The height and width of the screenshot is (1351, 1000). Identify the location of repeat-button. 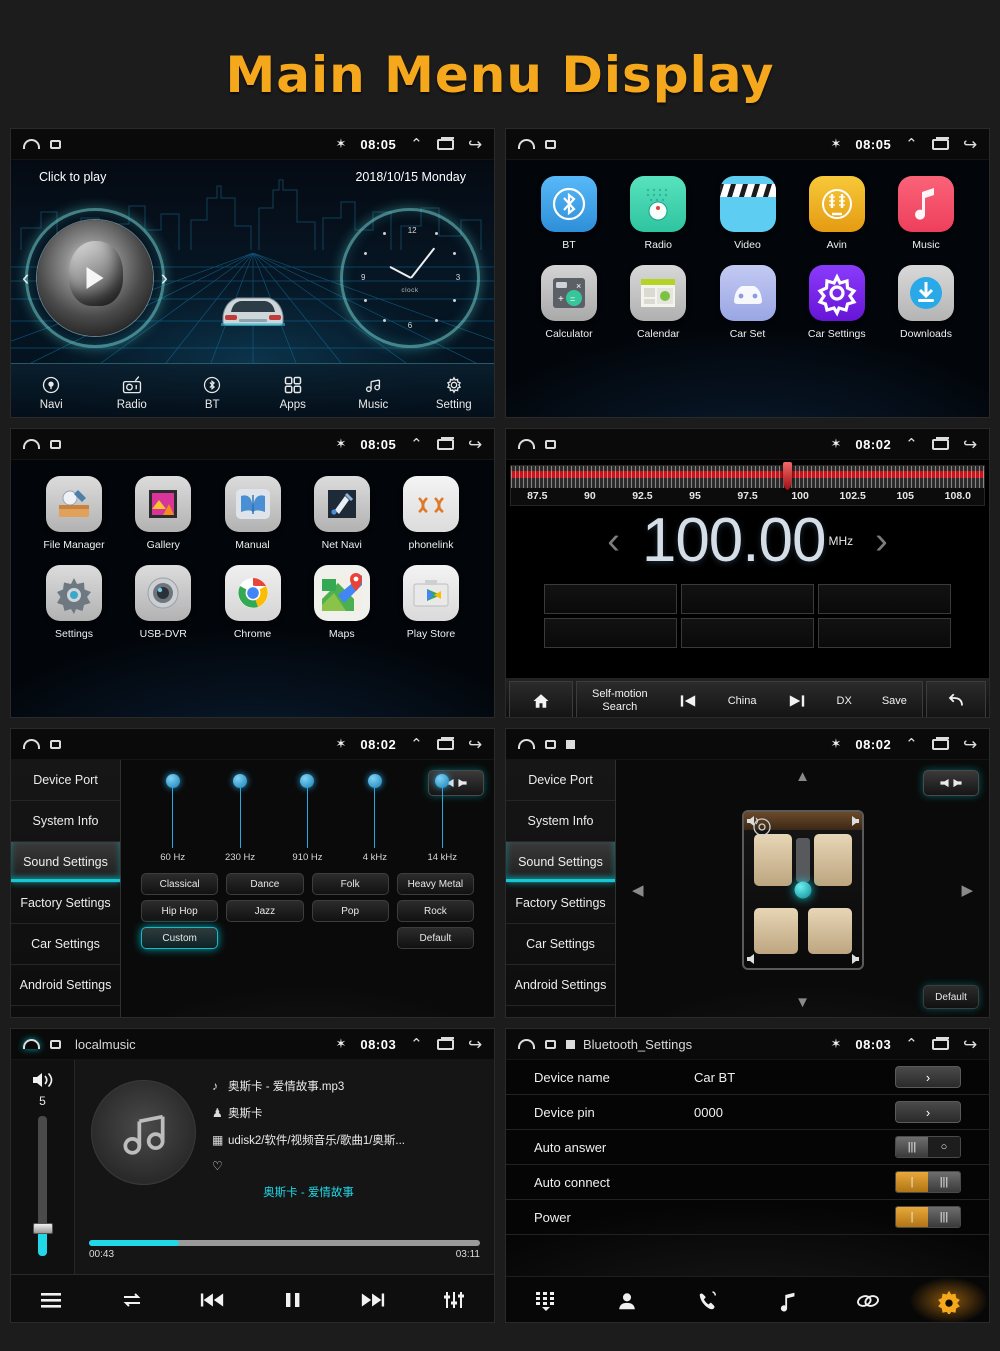
(132, 1300).